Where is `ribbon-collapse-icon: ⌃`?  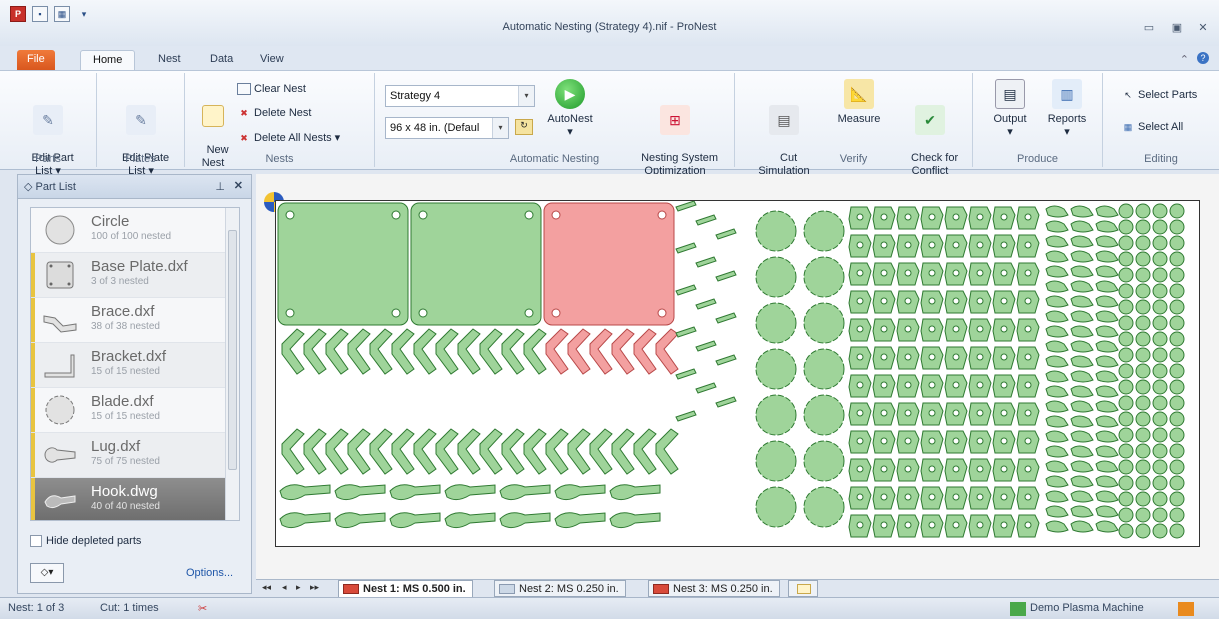 ribbon-collapse-icon: ⌃ is located at coordinates (1184, 59).